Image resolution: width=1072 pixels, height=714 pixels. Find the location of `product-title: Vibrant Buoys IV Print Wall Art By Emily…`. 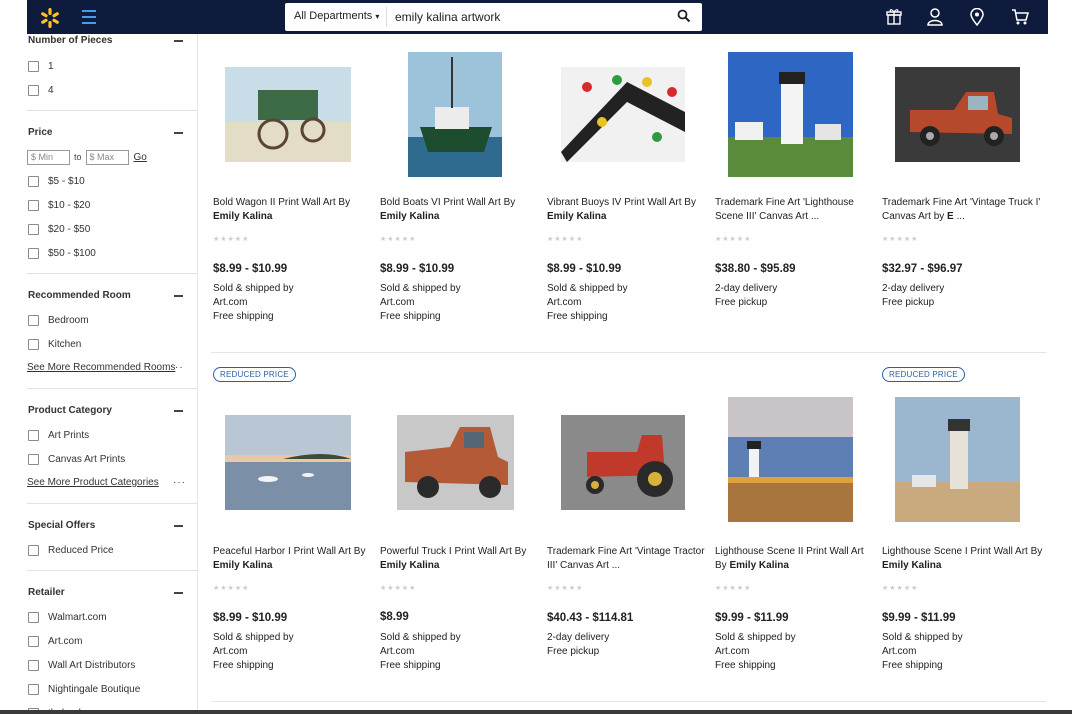

product-title: Vibrant Buoys IV Print Wall Art By Emily… is located at coordinates (628, 210).